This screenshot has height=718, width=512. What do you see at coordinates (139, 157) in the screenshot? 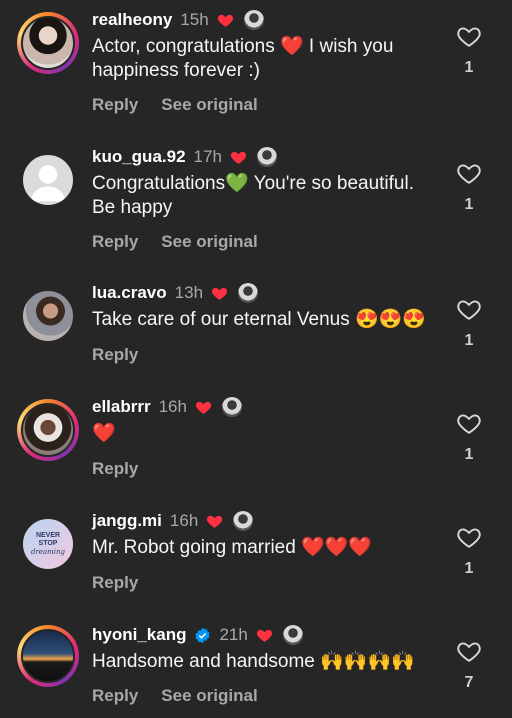
I see `username: kuo_gua.92` at bounding box center [139, 157].